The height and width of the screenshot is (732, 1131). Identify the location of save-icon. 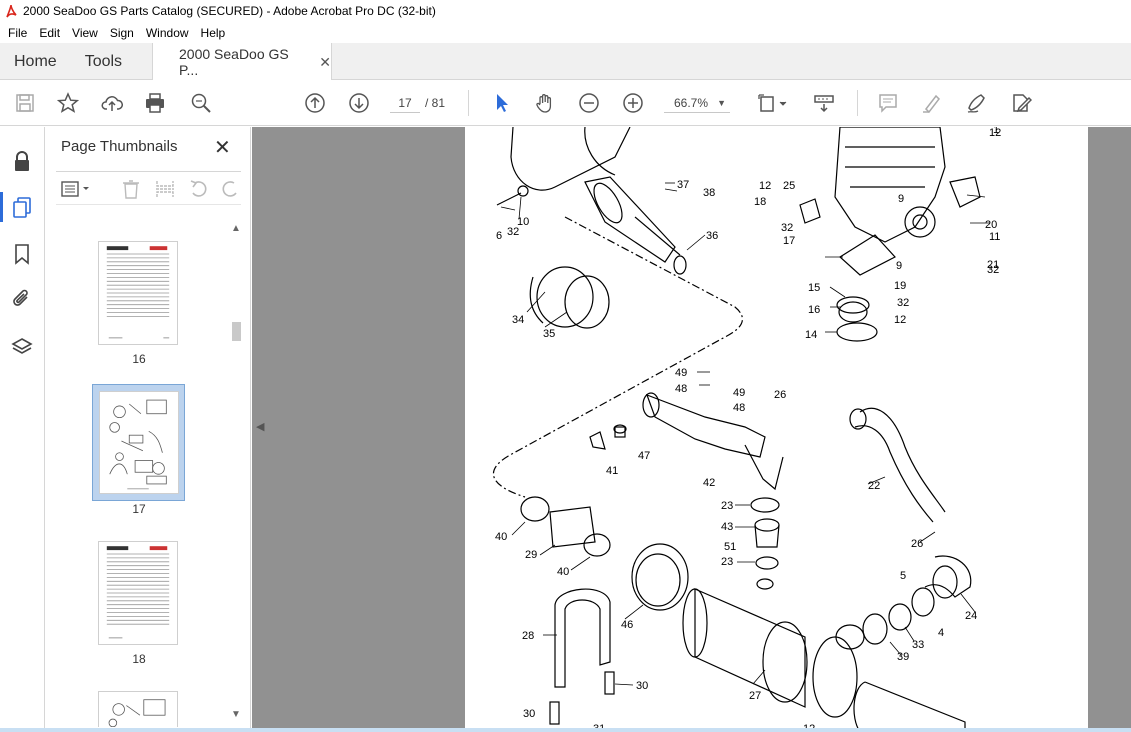
(25, 103).